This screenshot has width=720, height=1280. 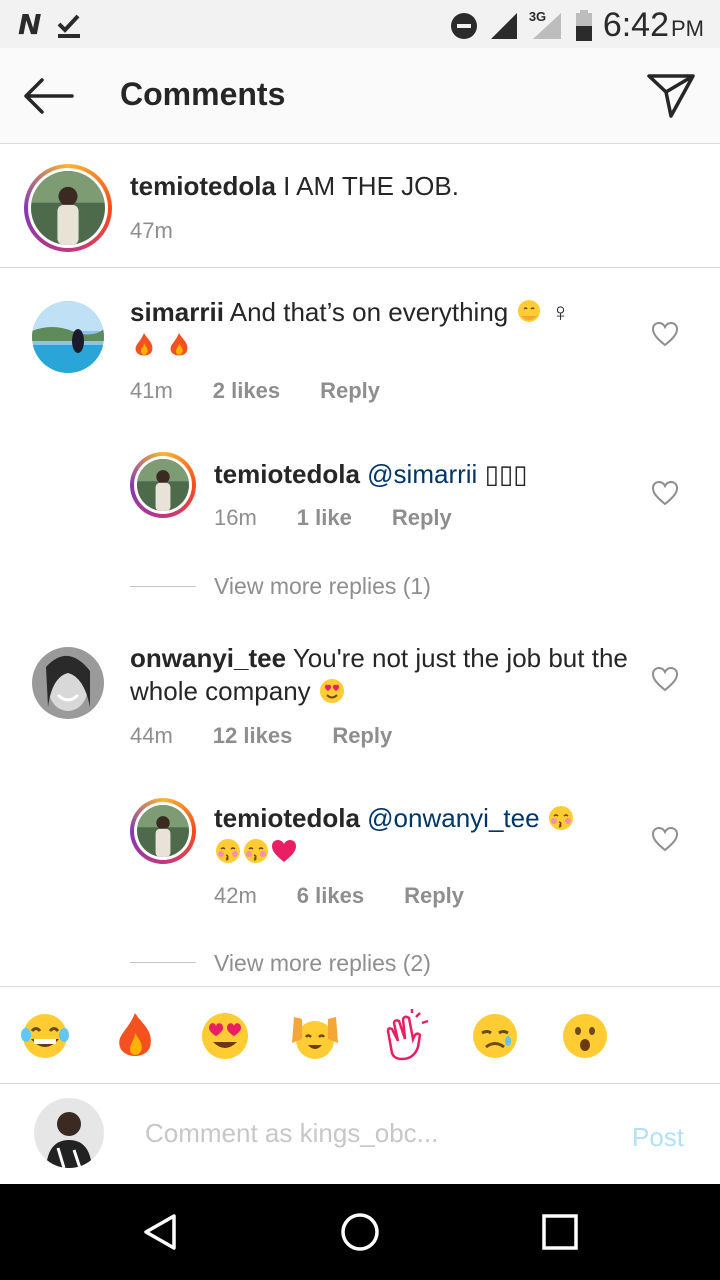 I want to click on avatar-onwanyi-tee, so click(x=68, y=683).